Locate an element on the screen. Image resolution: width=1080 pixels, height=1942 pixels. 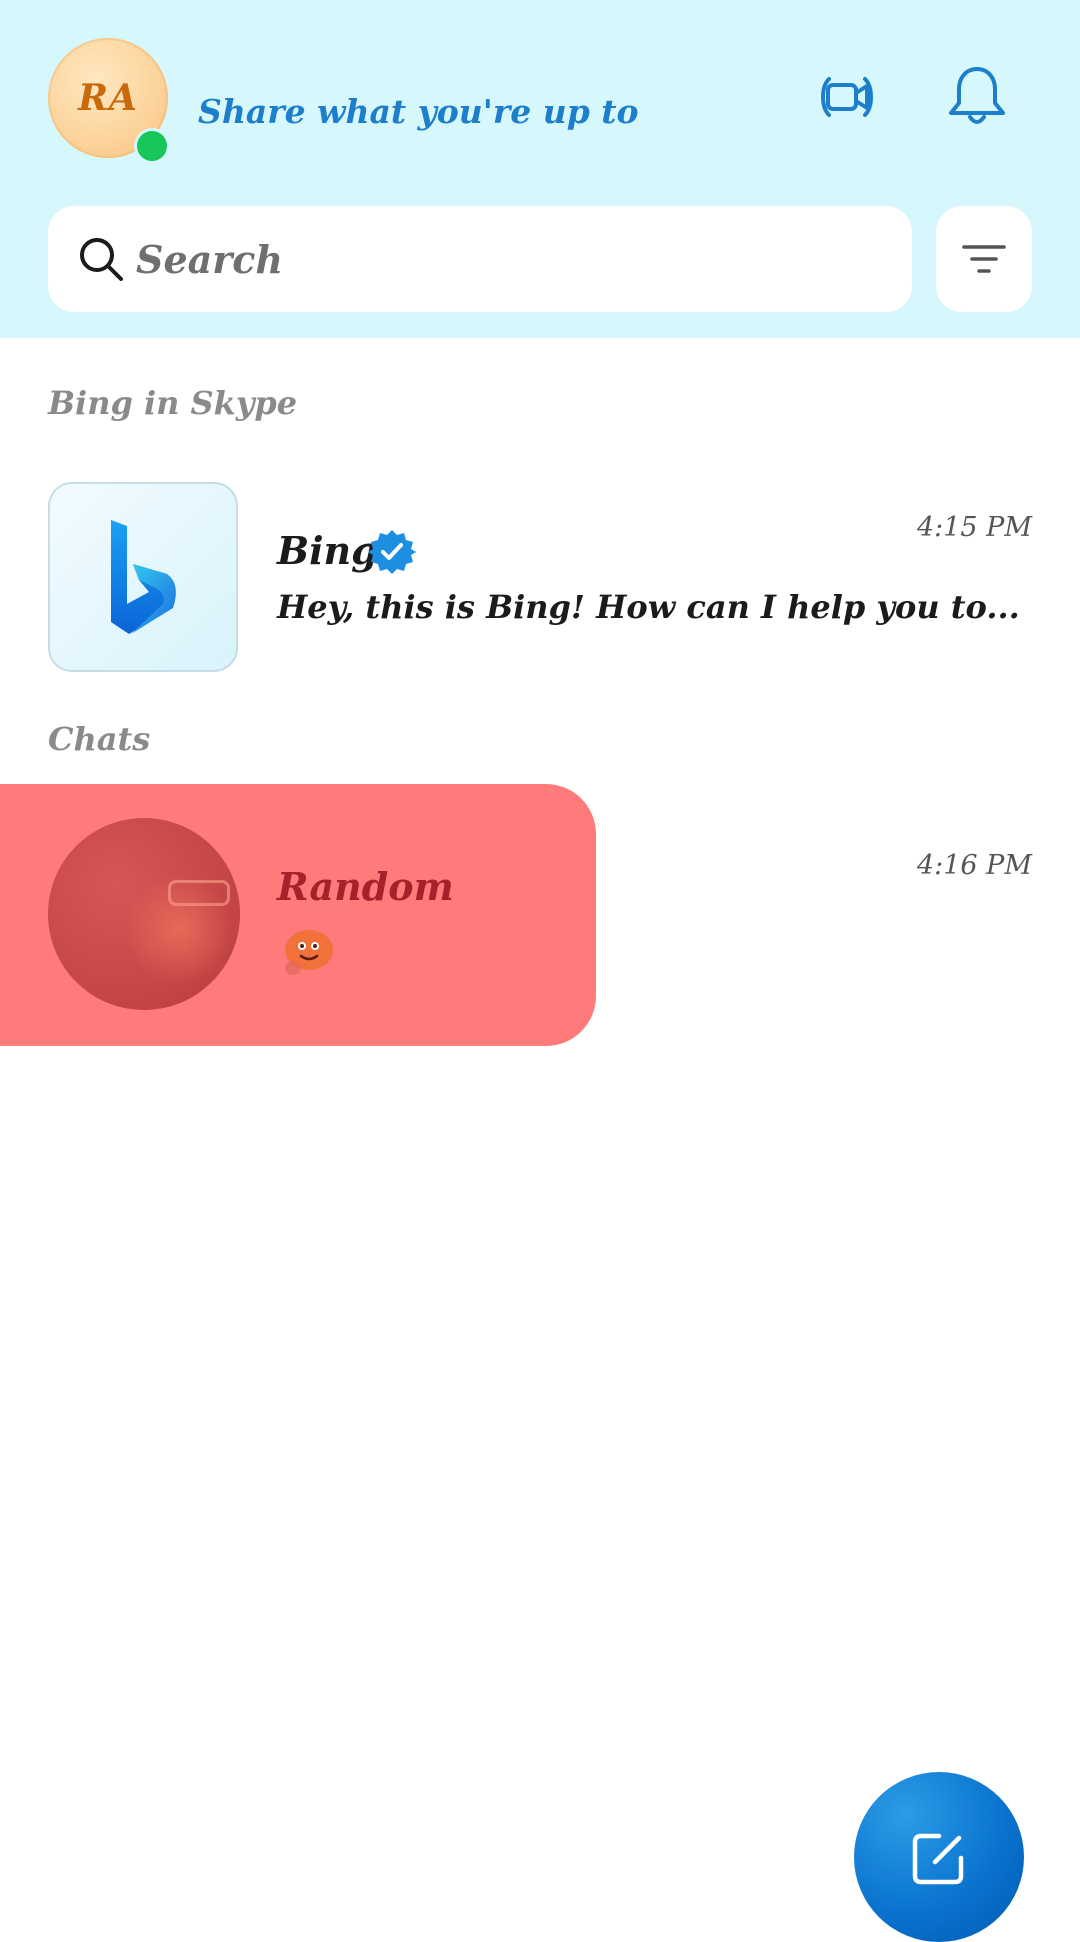
notifications-button is located at coordinates (977, 97).